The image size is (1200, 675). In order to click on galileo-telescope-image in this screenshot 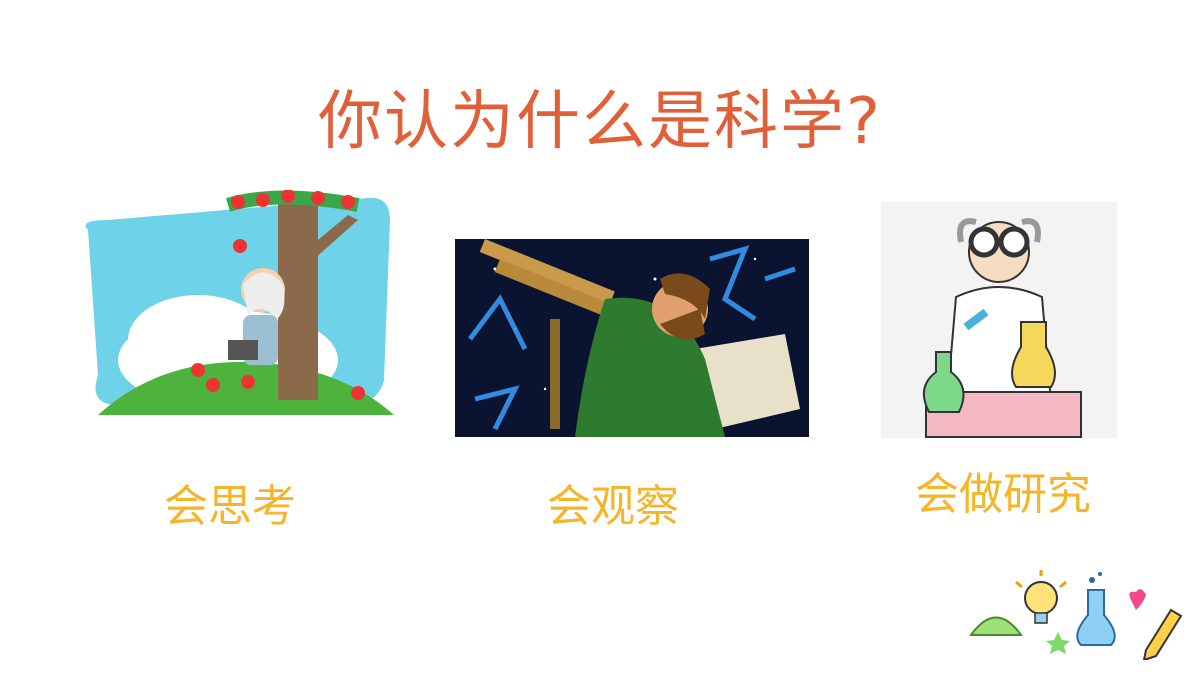, I will do `click(632, 338)`.